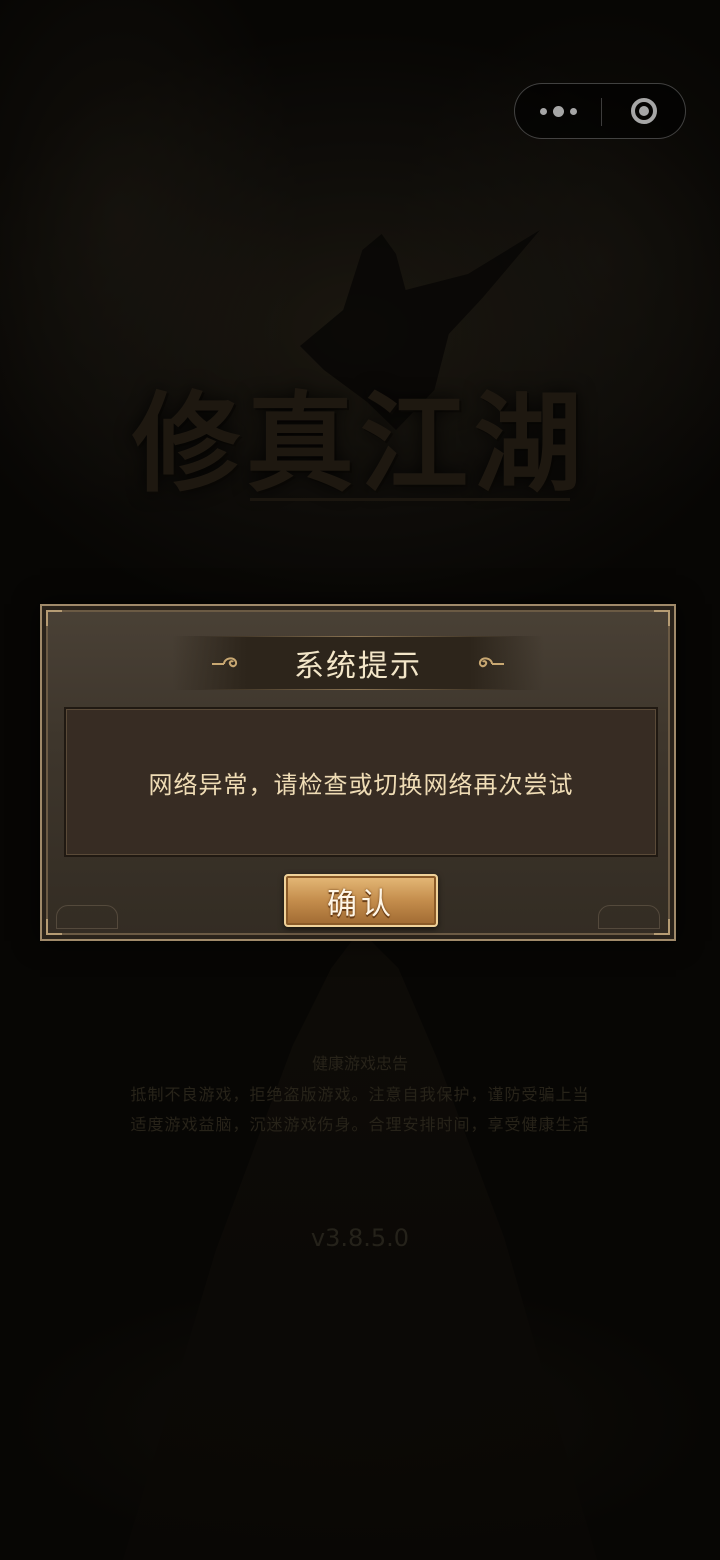 This screenshot has height=1560, width=720. I want to click on dialog-message-box: 网络异常，请检查或切换网络再次尝试, so click(361, 782).